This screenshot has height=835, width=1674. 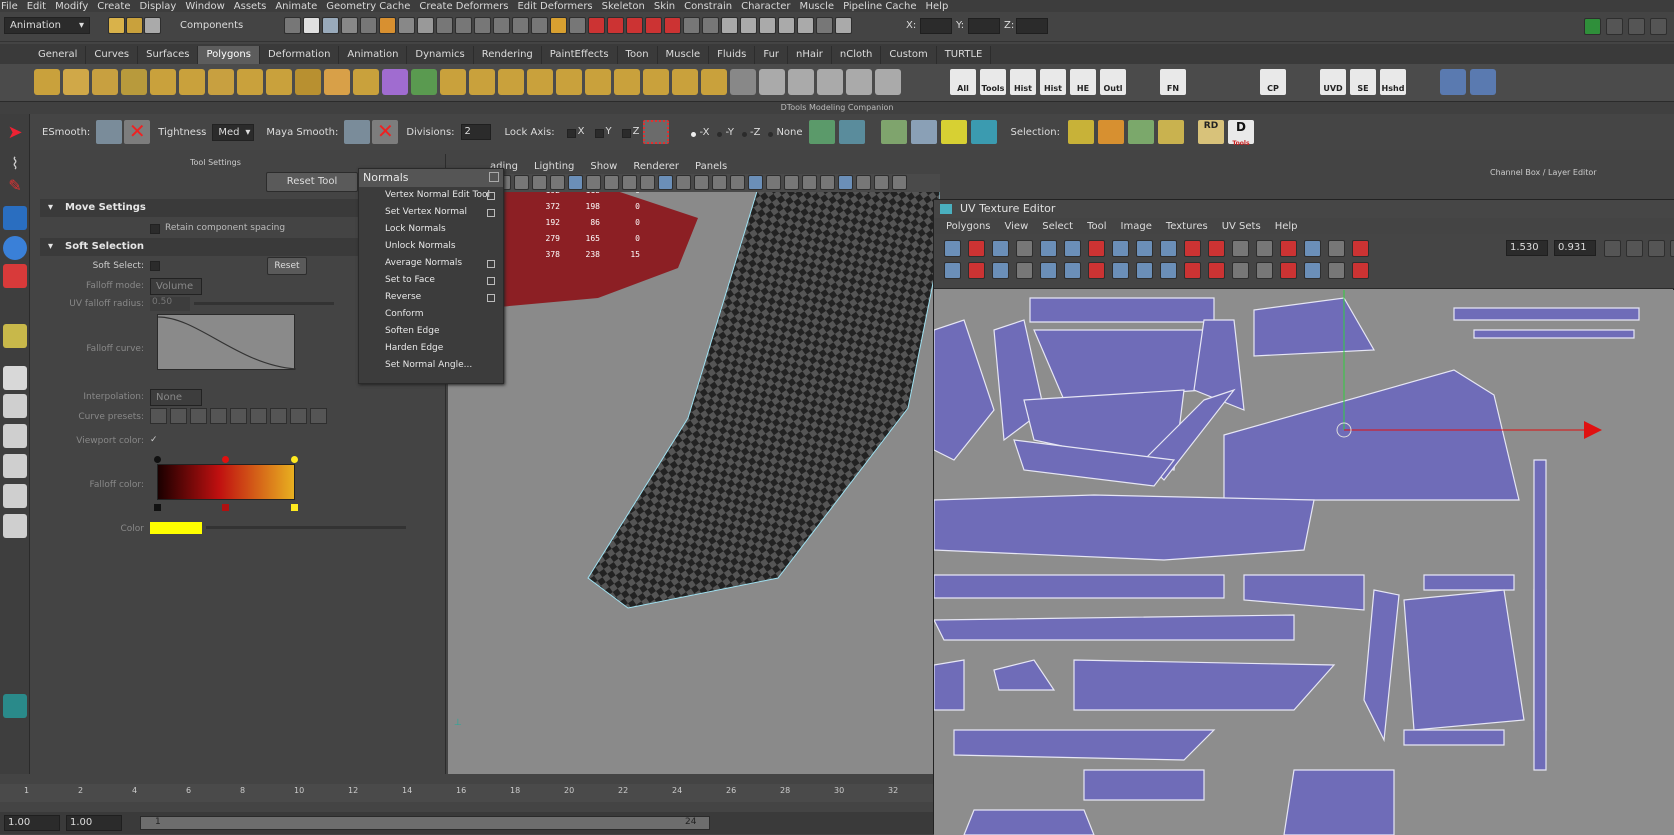 I want to click on falloff-curve-graph, so click(x=227, y=342).